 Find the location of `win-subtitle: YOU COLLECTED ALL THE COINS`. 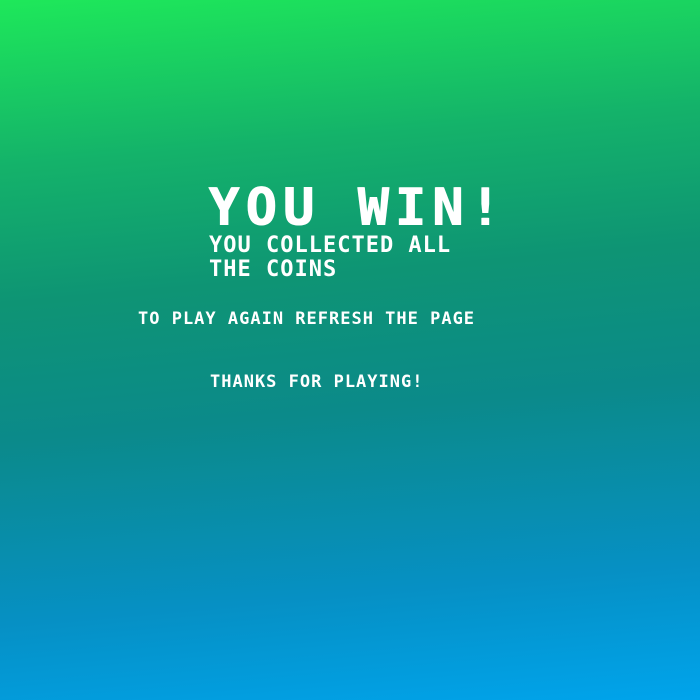

win-subtitle: YOU COLLECTED ALL THE COINS is located at coordinates (379, 258).